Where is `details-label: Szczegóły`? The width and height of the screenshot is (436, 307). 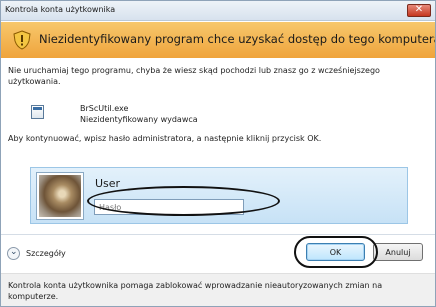 details-label: Szczegóły is located at coordinates (46, 253).